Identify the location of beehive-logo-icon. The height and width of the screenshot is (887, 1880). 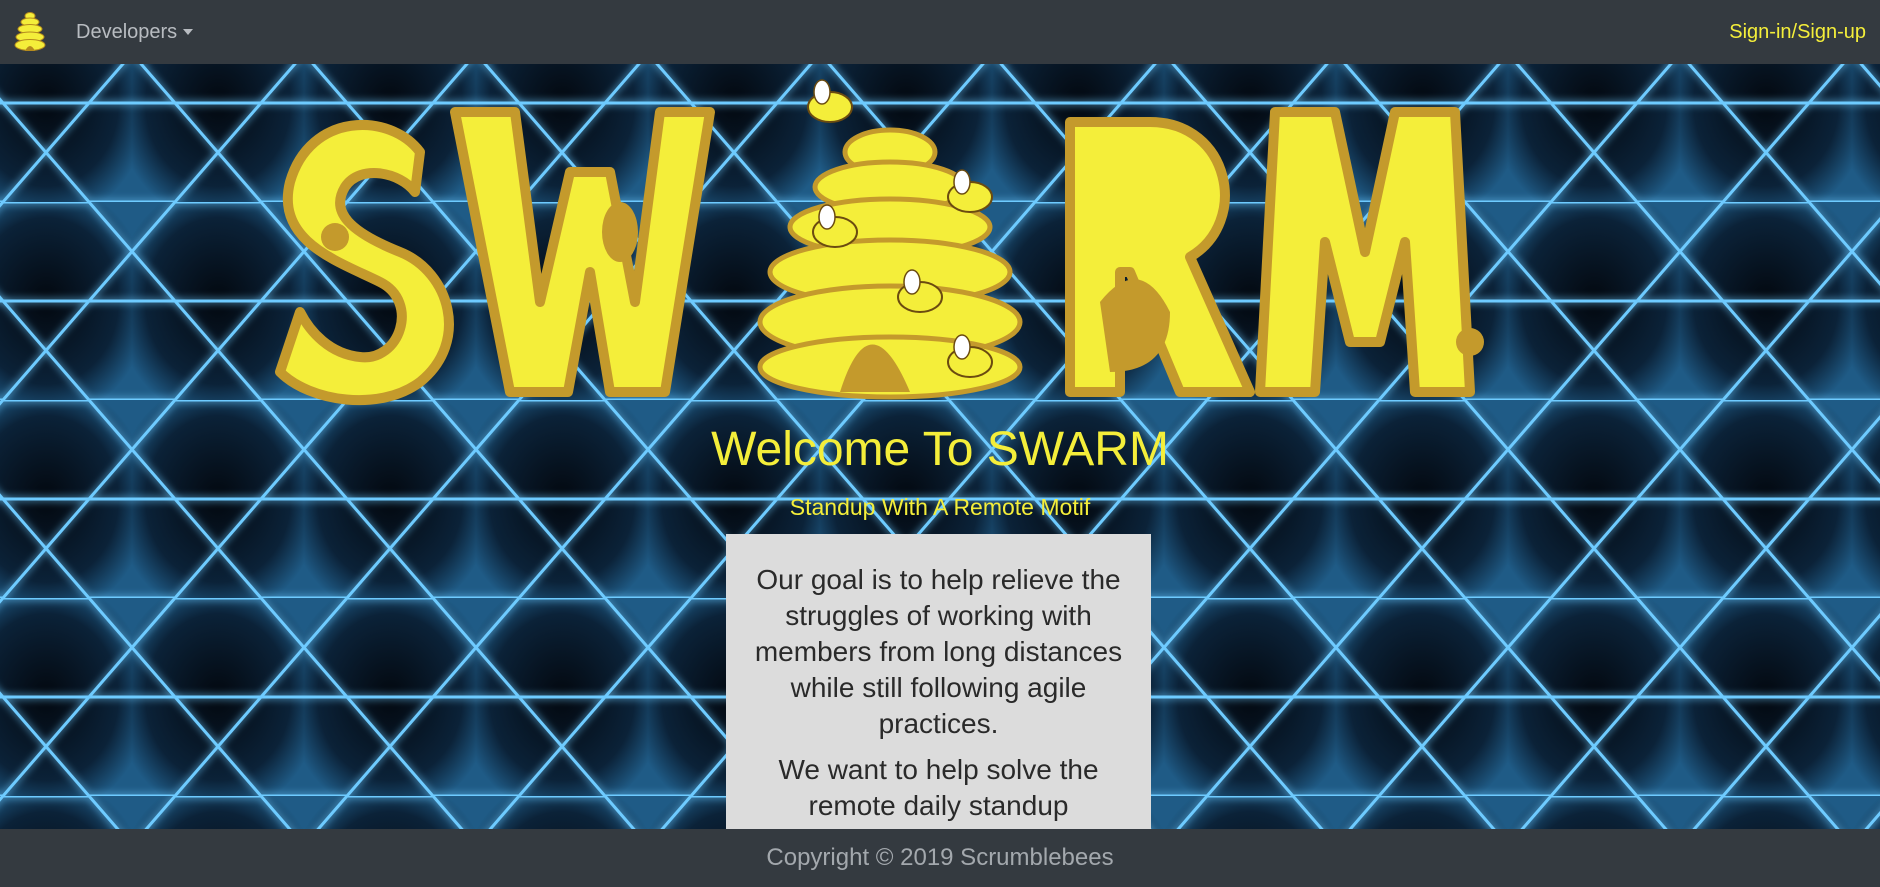
(30, 32).